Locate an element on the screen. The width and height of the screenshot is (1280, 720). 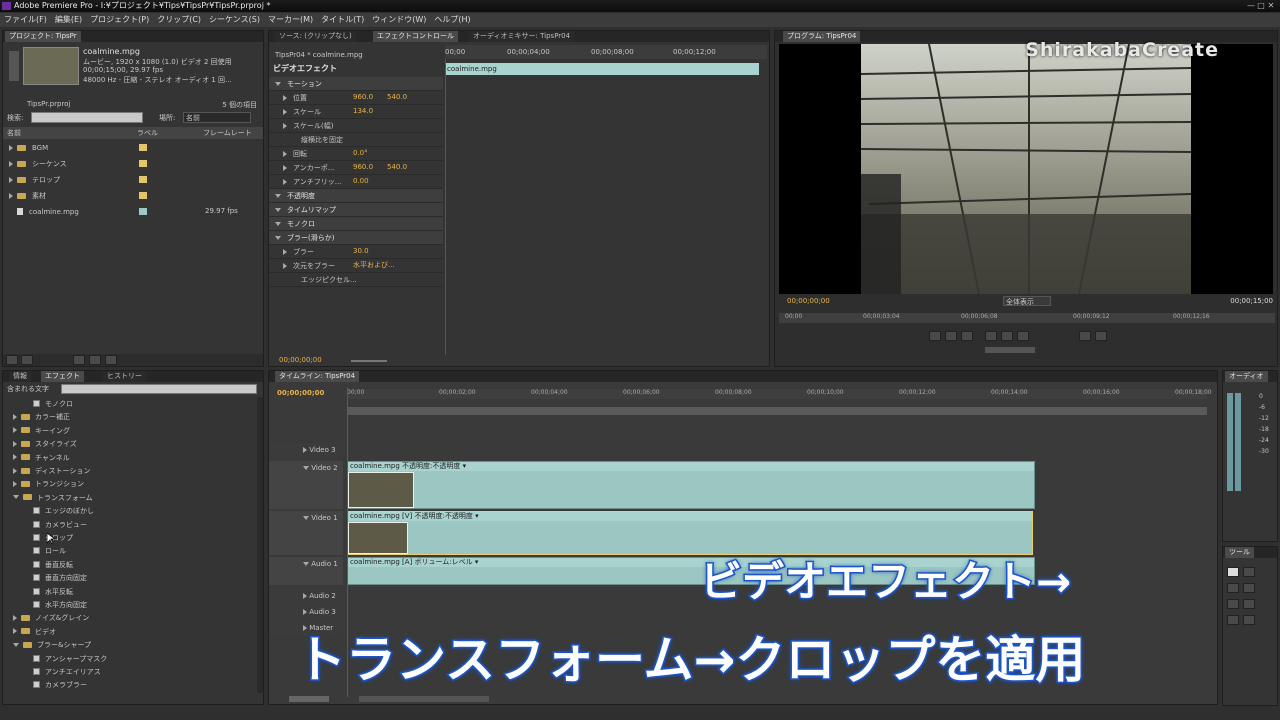
track-header-audio1: Audio 1 is located at coordinates (306, 571).